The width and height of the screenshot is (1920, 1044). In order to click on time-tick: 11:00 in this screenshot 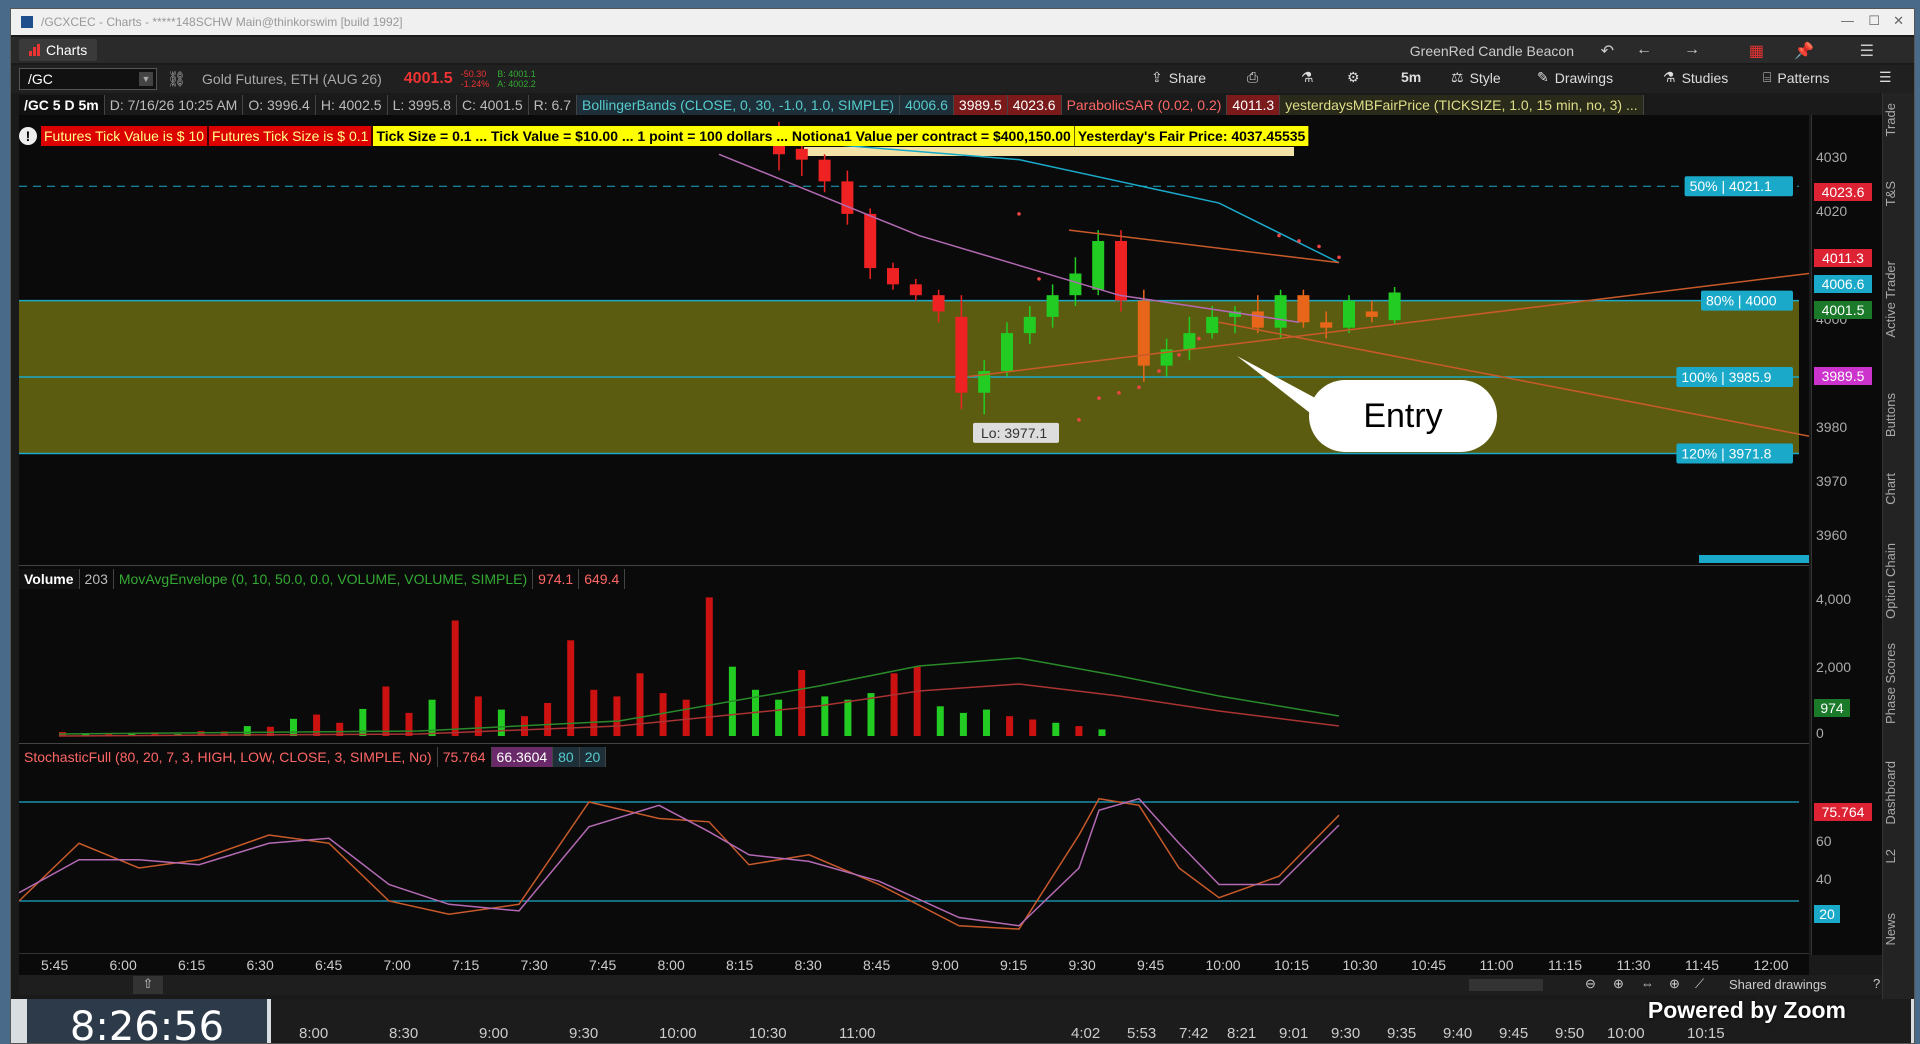, I will do `click(1496, 965)`.